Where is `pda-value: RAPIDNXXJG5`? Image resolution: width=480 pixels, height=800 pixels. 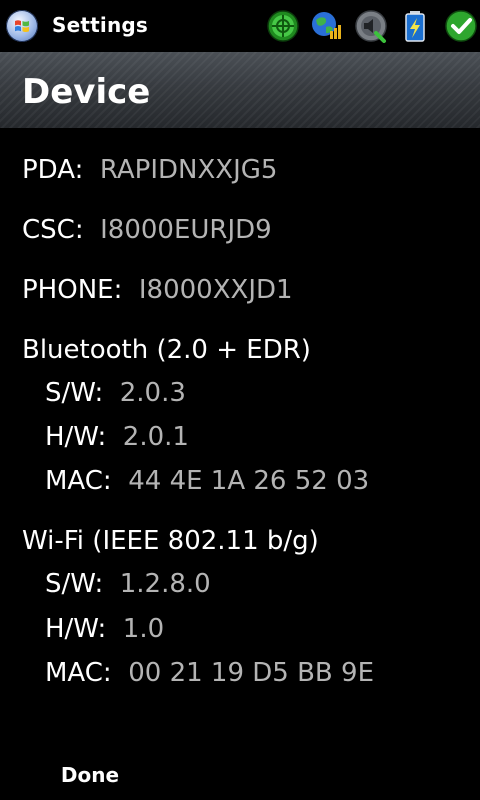 pda-value: RAPIDNXXJG5 is located at coordinates (188, 170).